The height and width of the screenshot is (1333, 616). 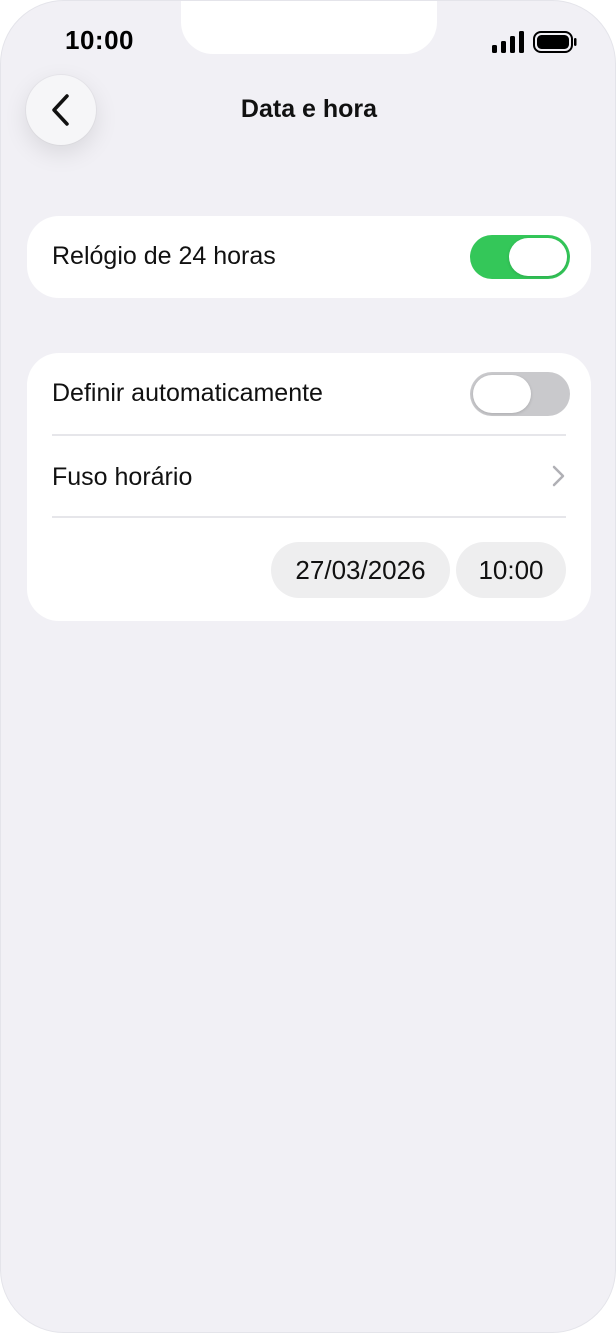 What do you see at coordinates (164, 256) in the screenshot?
I see `clock-24h-label: Relógio de 24 horas` at bounding box center [164, 256].